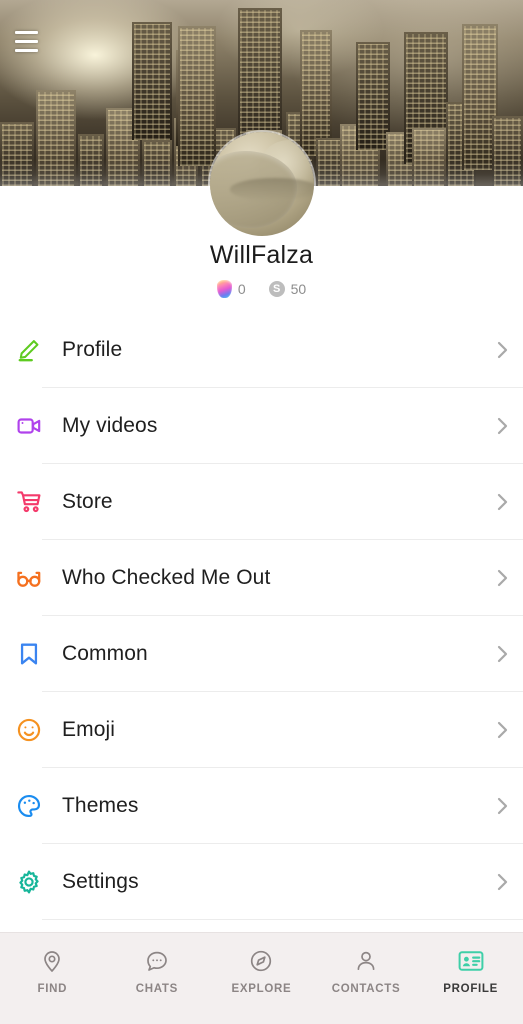 This screenshot has height=1024, width=523. I want to click on menu-item-label: Settings, so click(100, 881).